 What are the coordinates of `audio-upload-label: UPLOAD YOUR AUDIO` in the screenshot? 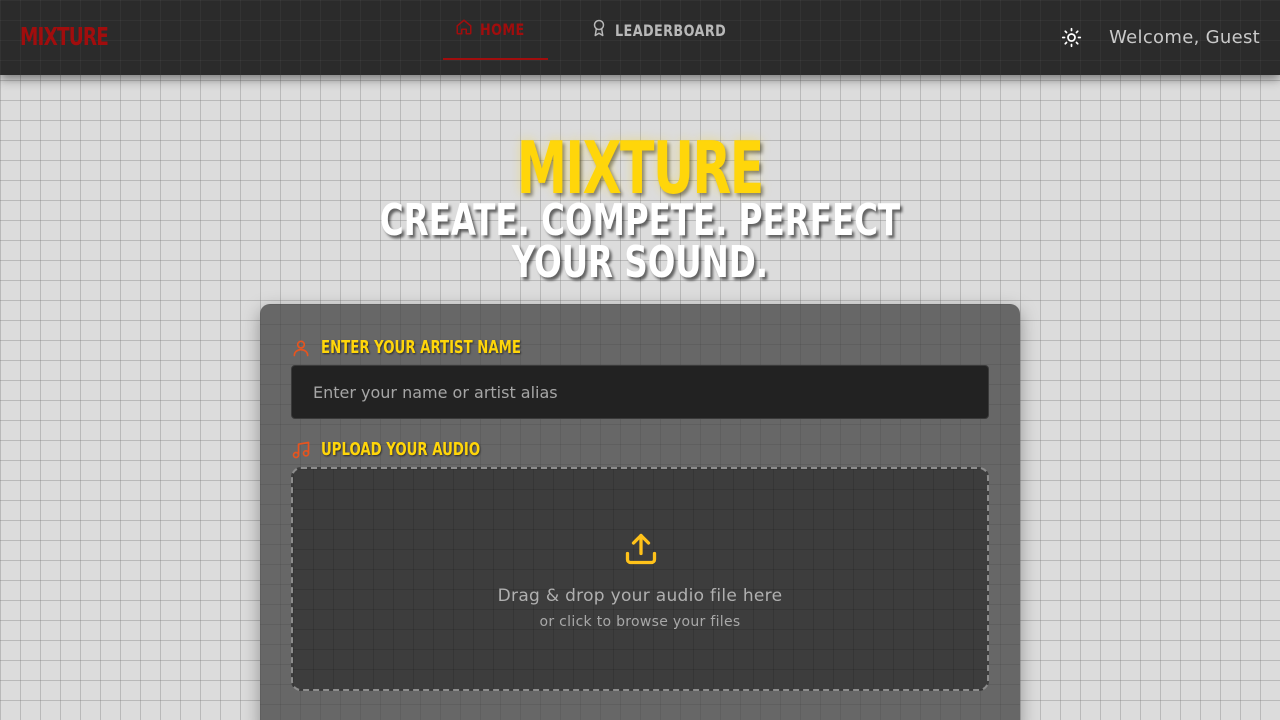 It's located at (403, 449).